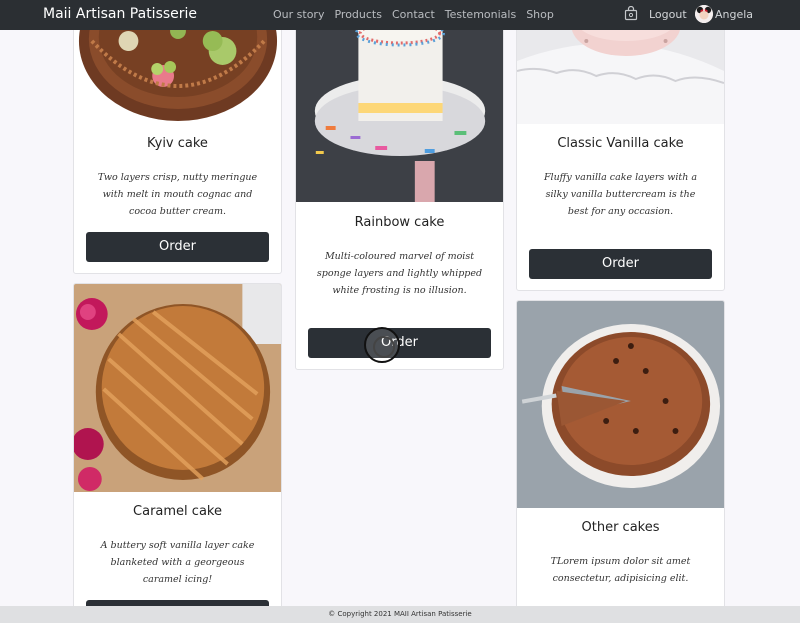 The image size is (800, 623). I want to click on vanilla-order-button: Order, so click(620, 264).